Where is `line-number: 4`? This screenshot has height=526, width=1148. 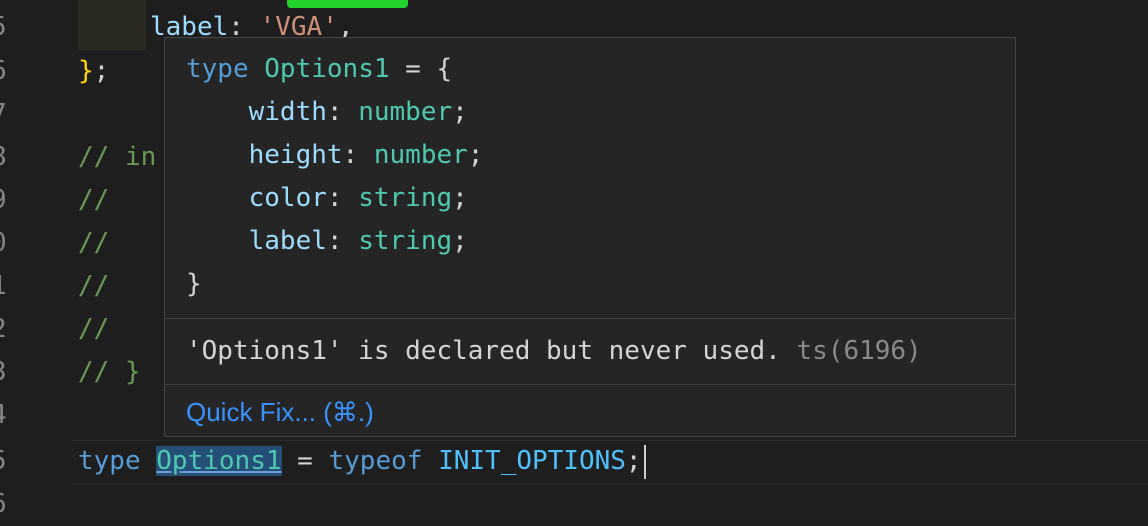 line-number: 4 is located at coordinates (10, 415).